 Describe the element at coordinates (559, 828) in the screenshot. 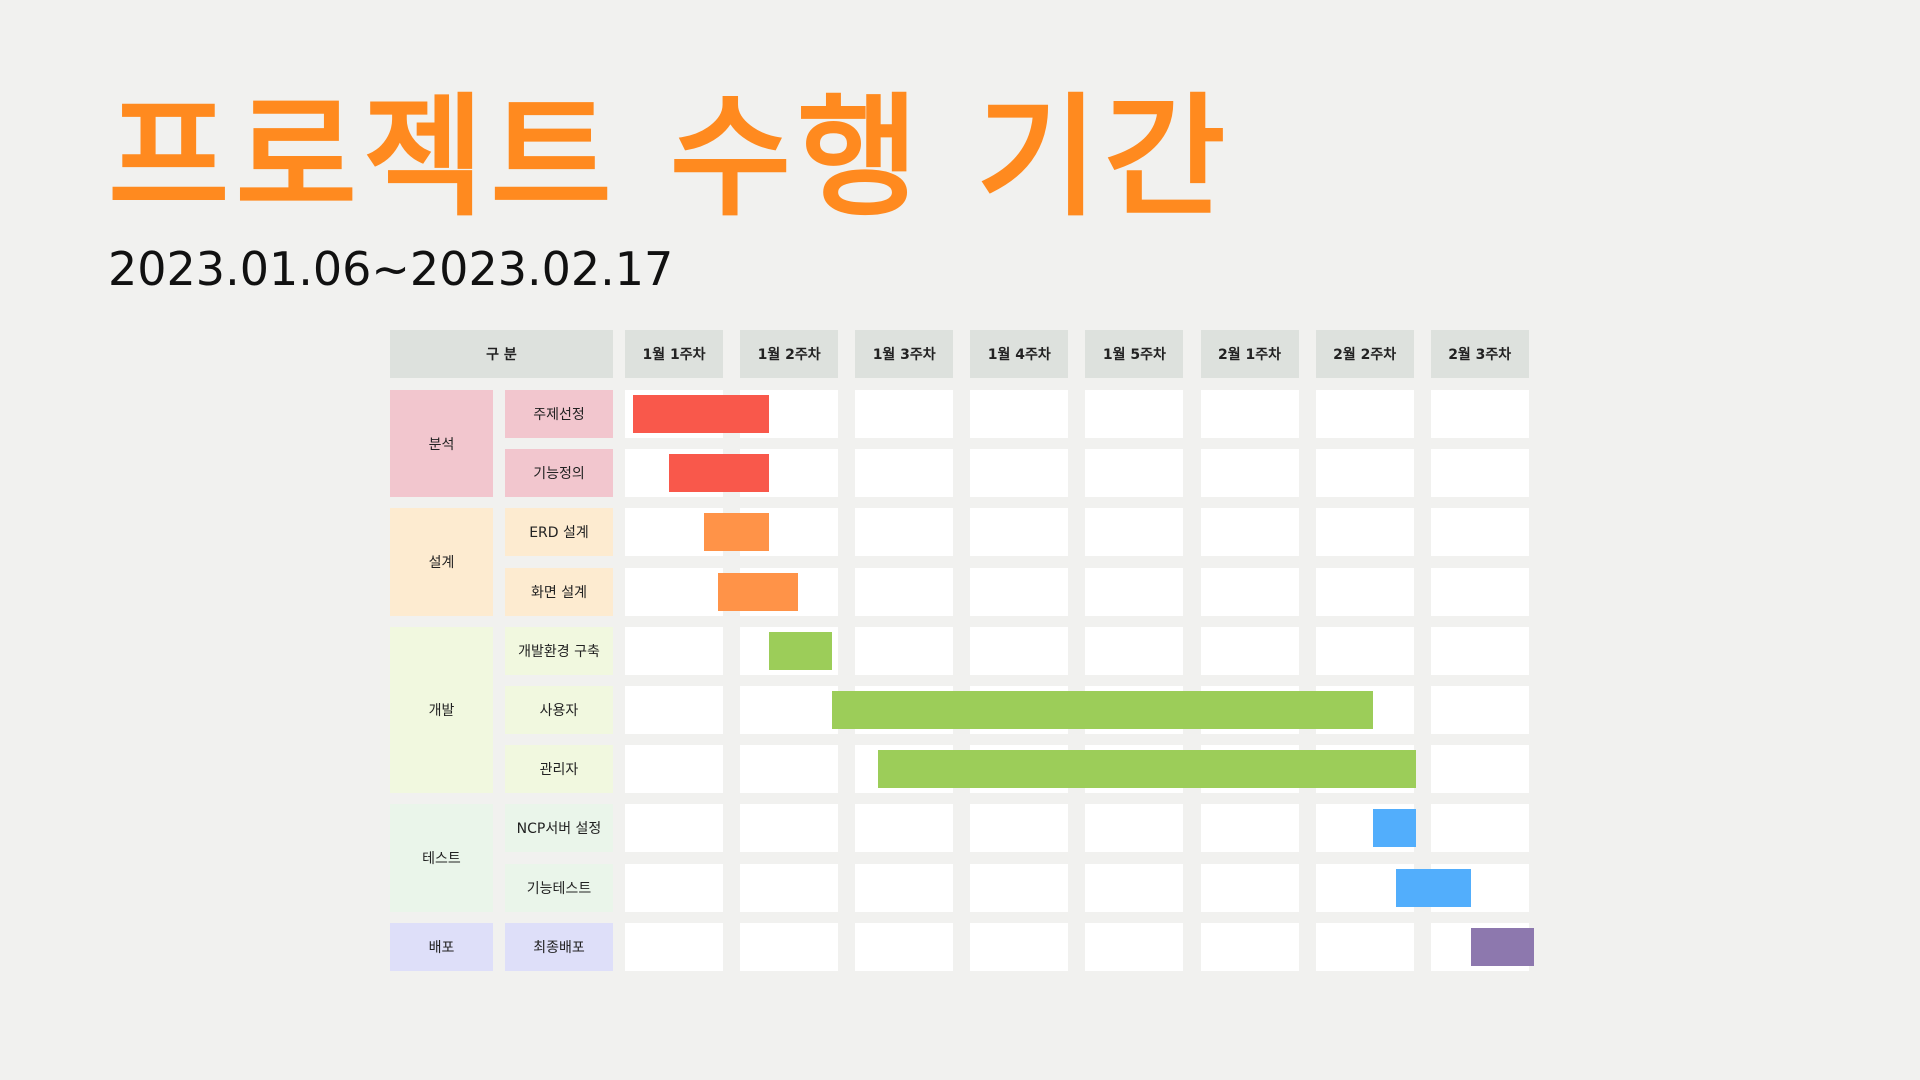

I see `task-cell: NCP서버 설정` at that location.